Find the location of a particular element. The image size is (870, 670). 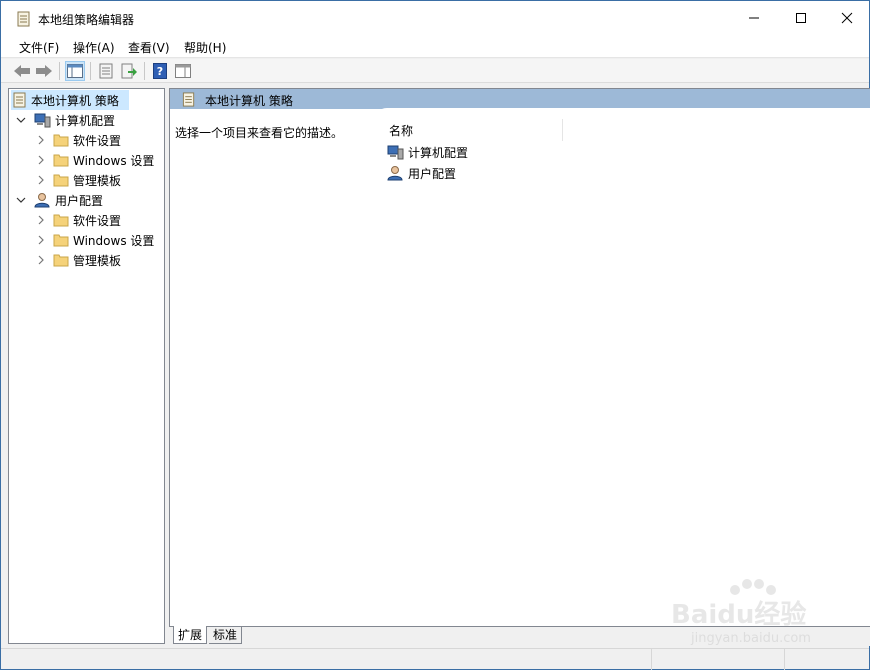

list-item-label: 计算机配置 is located at coordinates (438, 152).